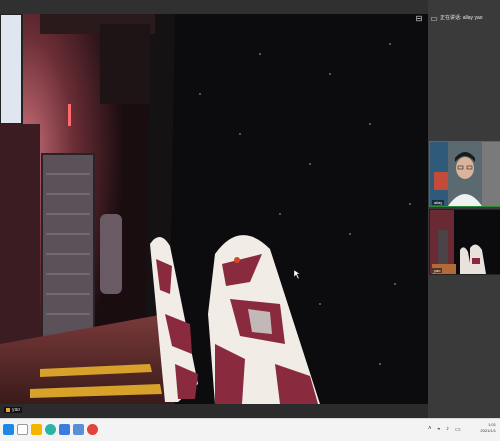 Image resolution: width=500 pixels, height=441 pixels. What do you see at coordinates (64, 429) in the screenshot?
I see `store-icon` at bounding box center [64, 429].